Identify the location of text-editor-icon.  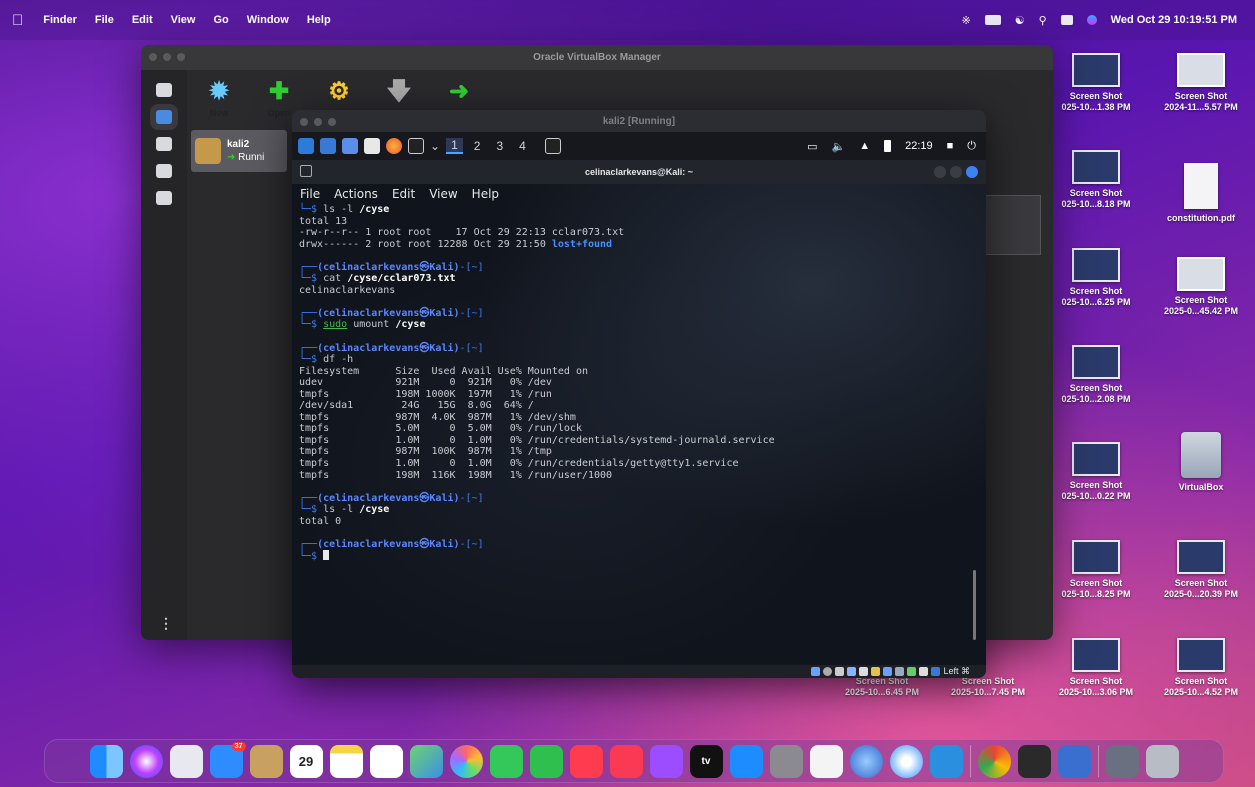
(372, 146).